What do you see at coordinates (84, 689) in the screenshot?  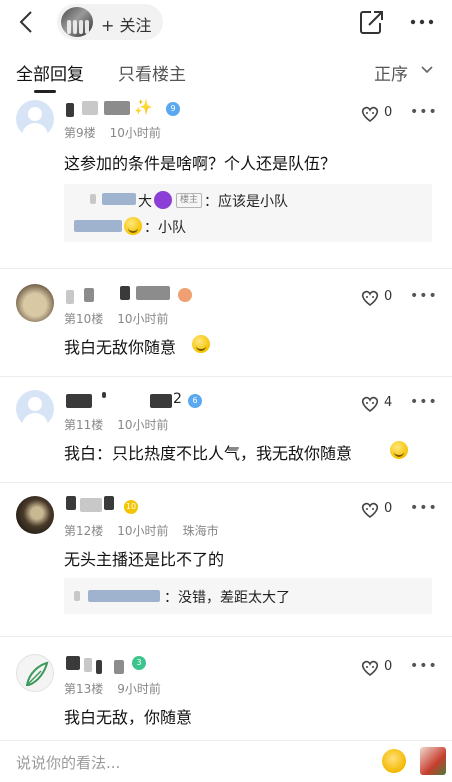 I see `floor-number: 第13楼` at bounding box center [84, 689].